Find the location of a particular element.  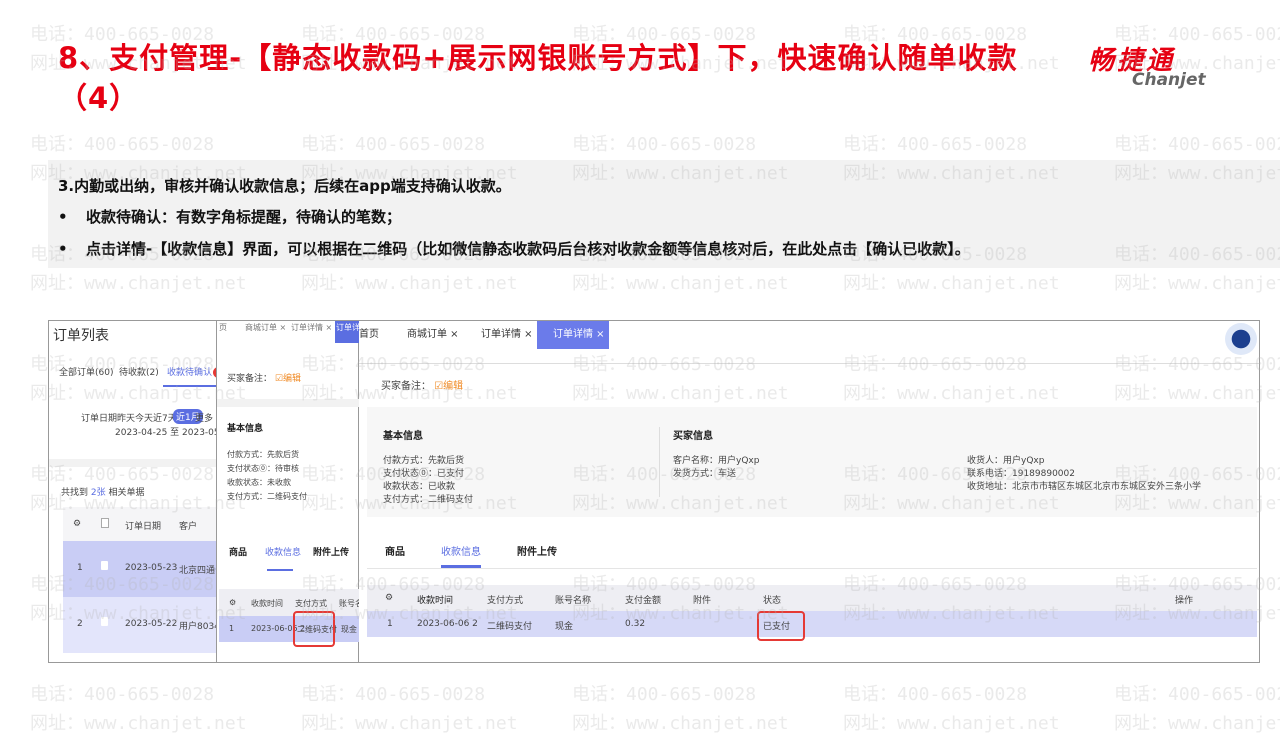

bullet-item: • 收款待确认：有数字角标提醒，待确认的笔数； is located at coordinates (229, 216).